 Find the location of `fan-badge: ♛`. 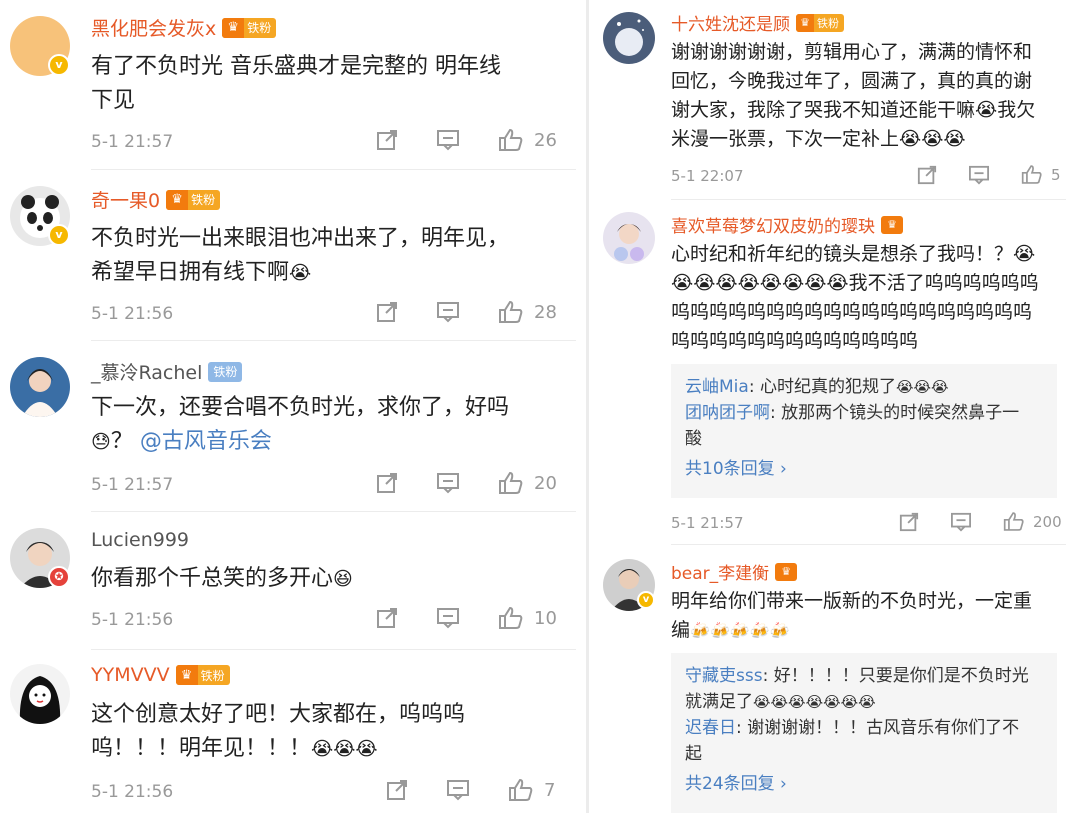

fan-badge: ♛ is located at coordinates (892, 224).